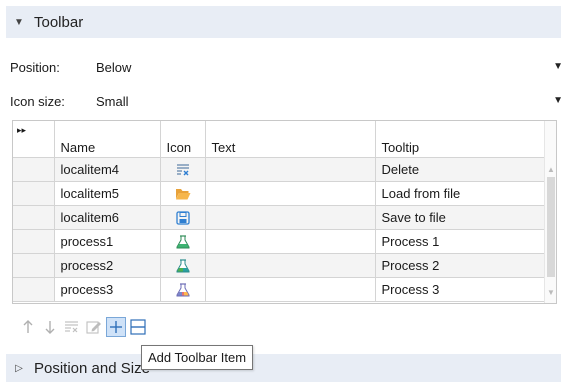 The image size is (571, 382). What do you see at coordinates (183, 289) in the screenshot?
I see `flask-multicolor-icon` at bounding box center [183, 289].